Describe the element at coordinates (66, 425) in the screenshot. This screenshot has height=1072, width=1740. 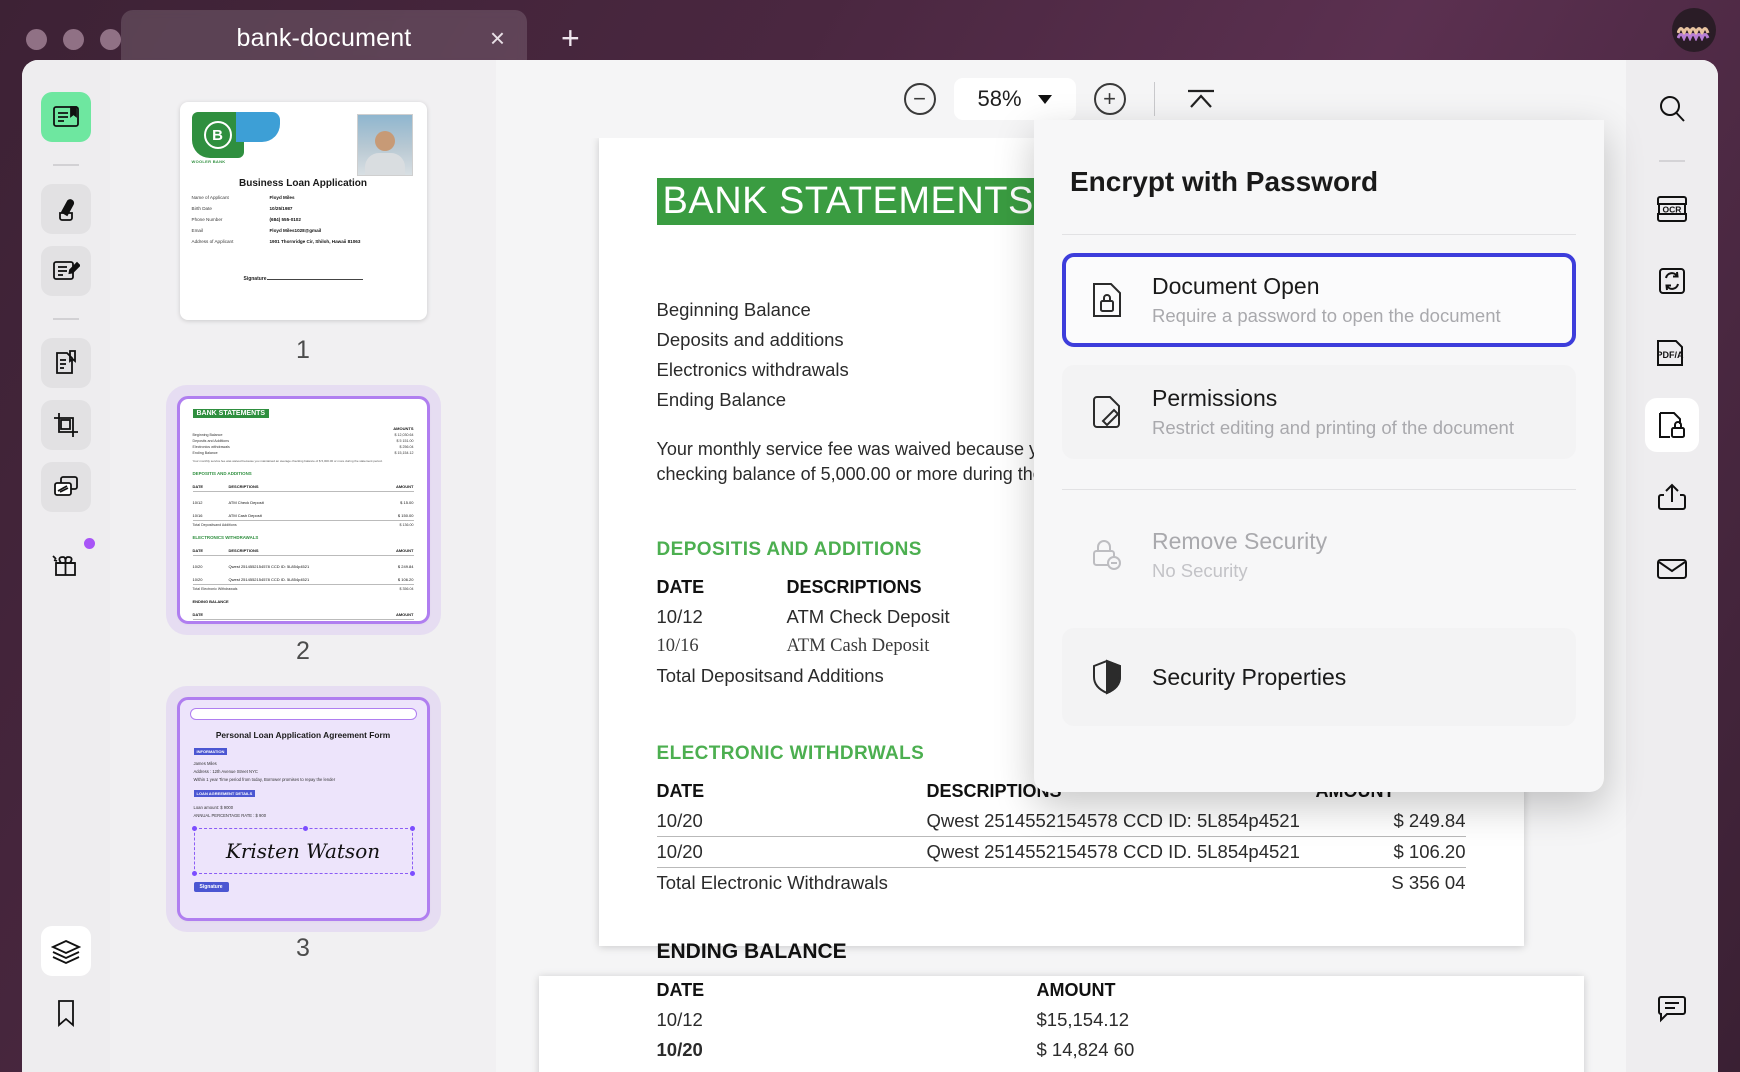
I see `sidebar-item-crop` at that location.